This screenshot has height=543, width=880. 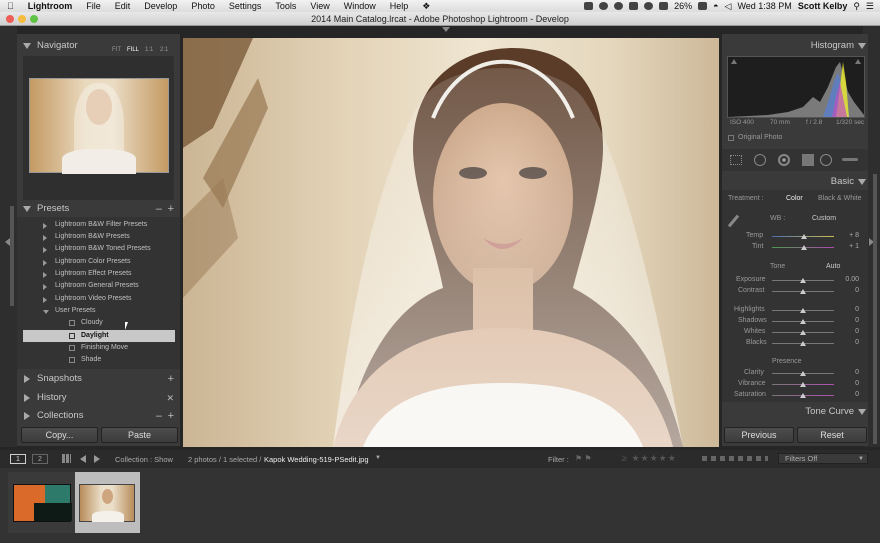 What do you see at coordinates (316, 459) in the screenshot?
I see `filename-label: Kapok Wedding-519-PSedit.jpg` at bounding box center [316, 459].